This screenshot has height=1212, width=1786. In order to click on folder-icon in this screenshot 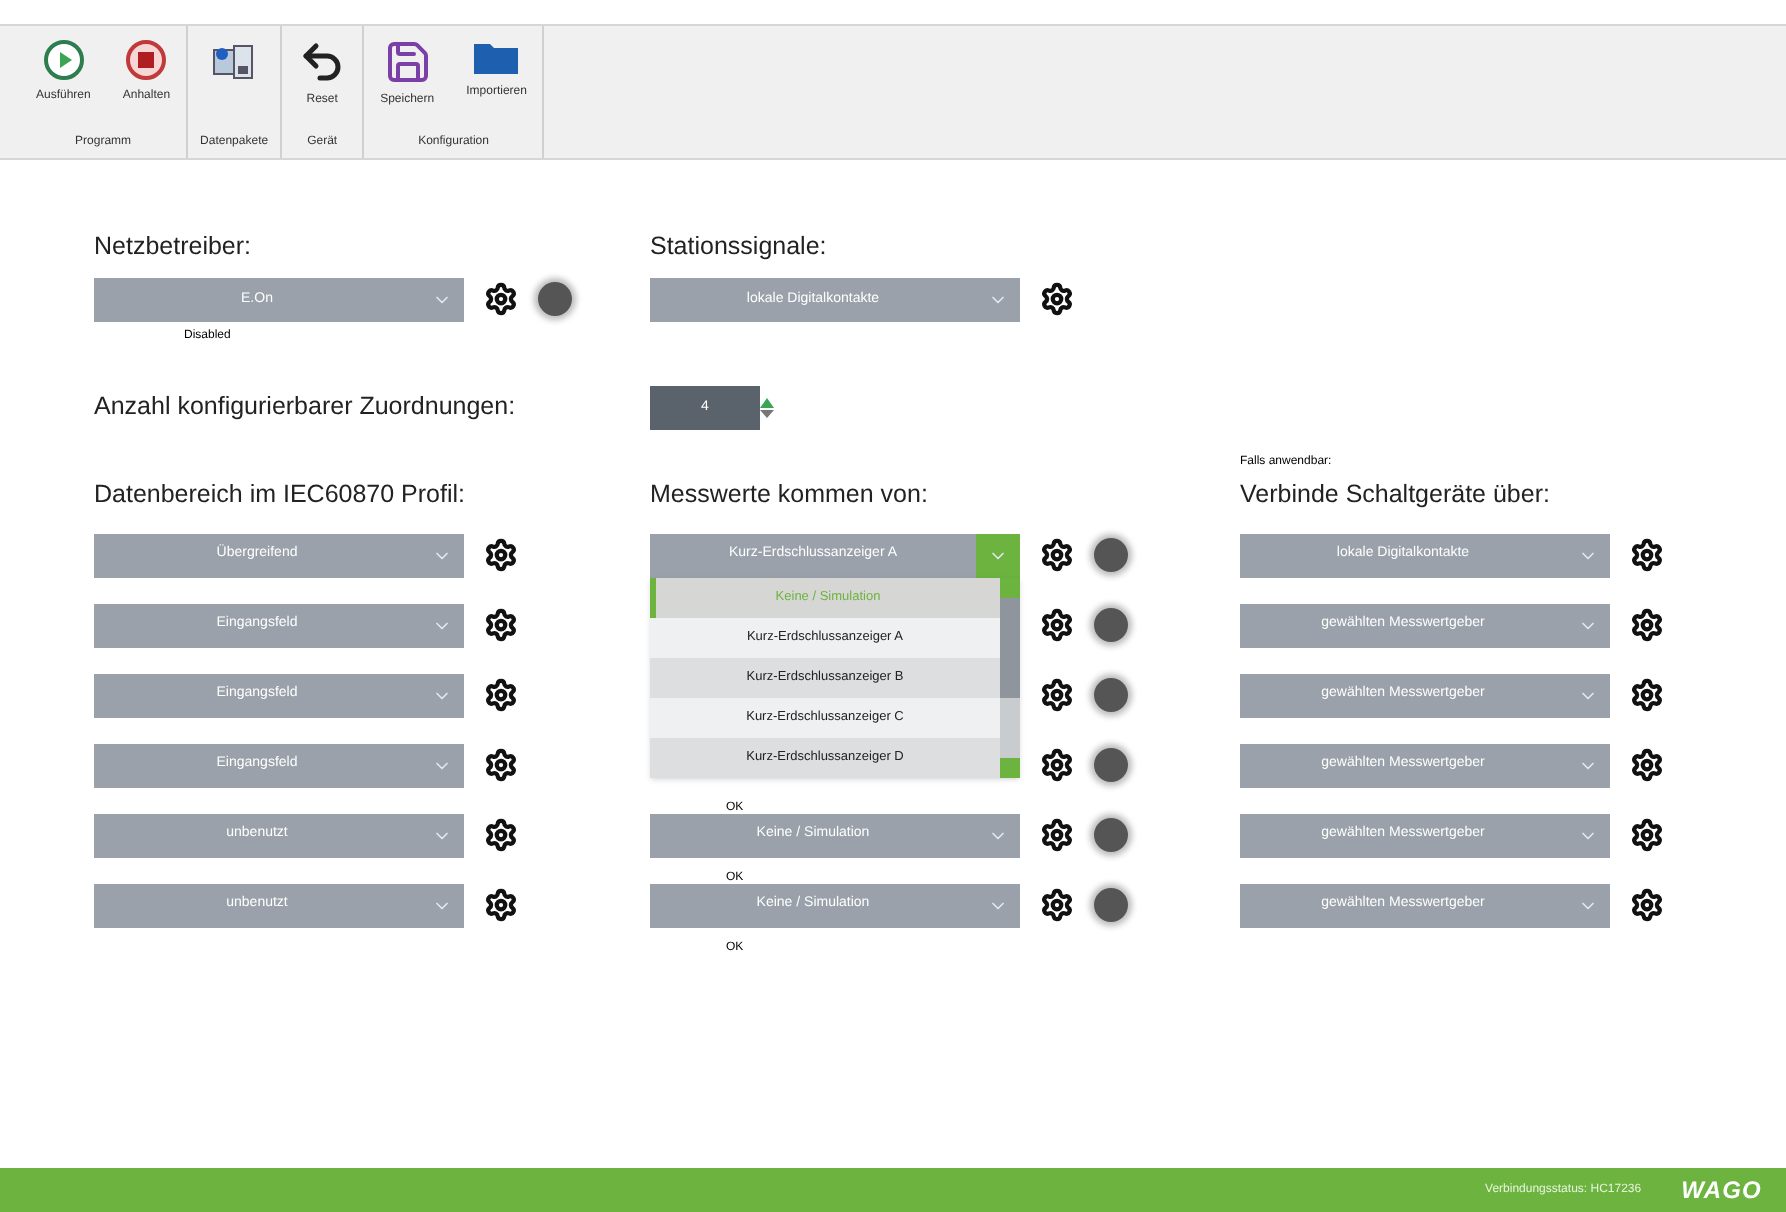, I will do `click(496, 58)`.